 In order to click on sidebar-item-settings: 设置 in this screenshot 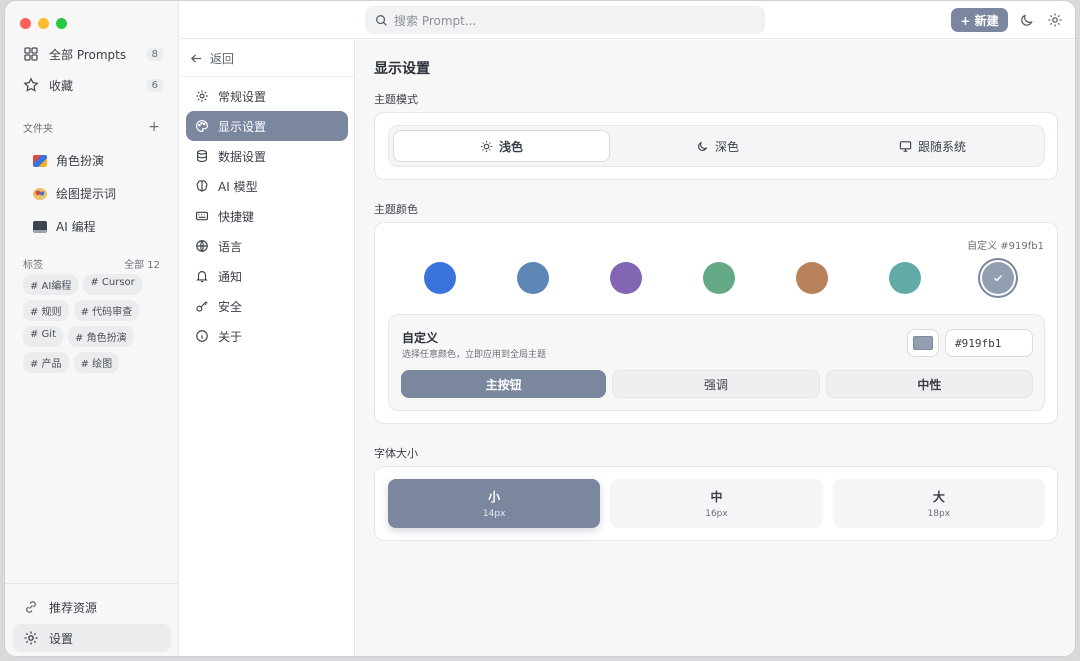, I will do `click(92, 638)`.